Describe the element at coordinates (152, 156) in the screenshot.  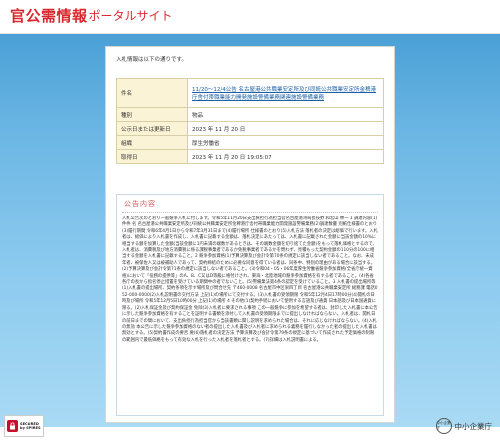
I see `label-acquired-date: 取得日` at that location.